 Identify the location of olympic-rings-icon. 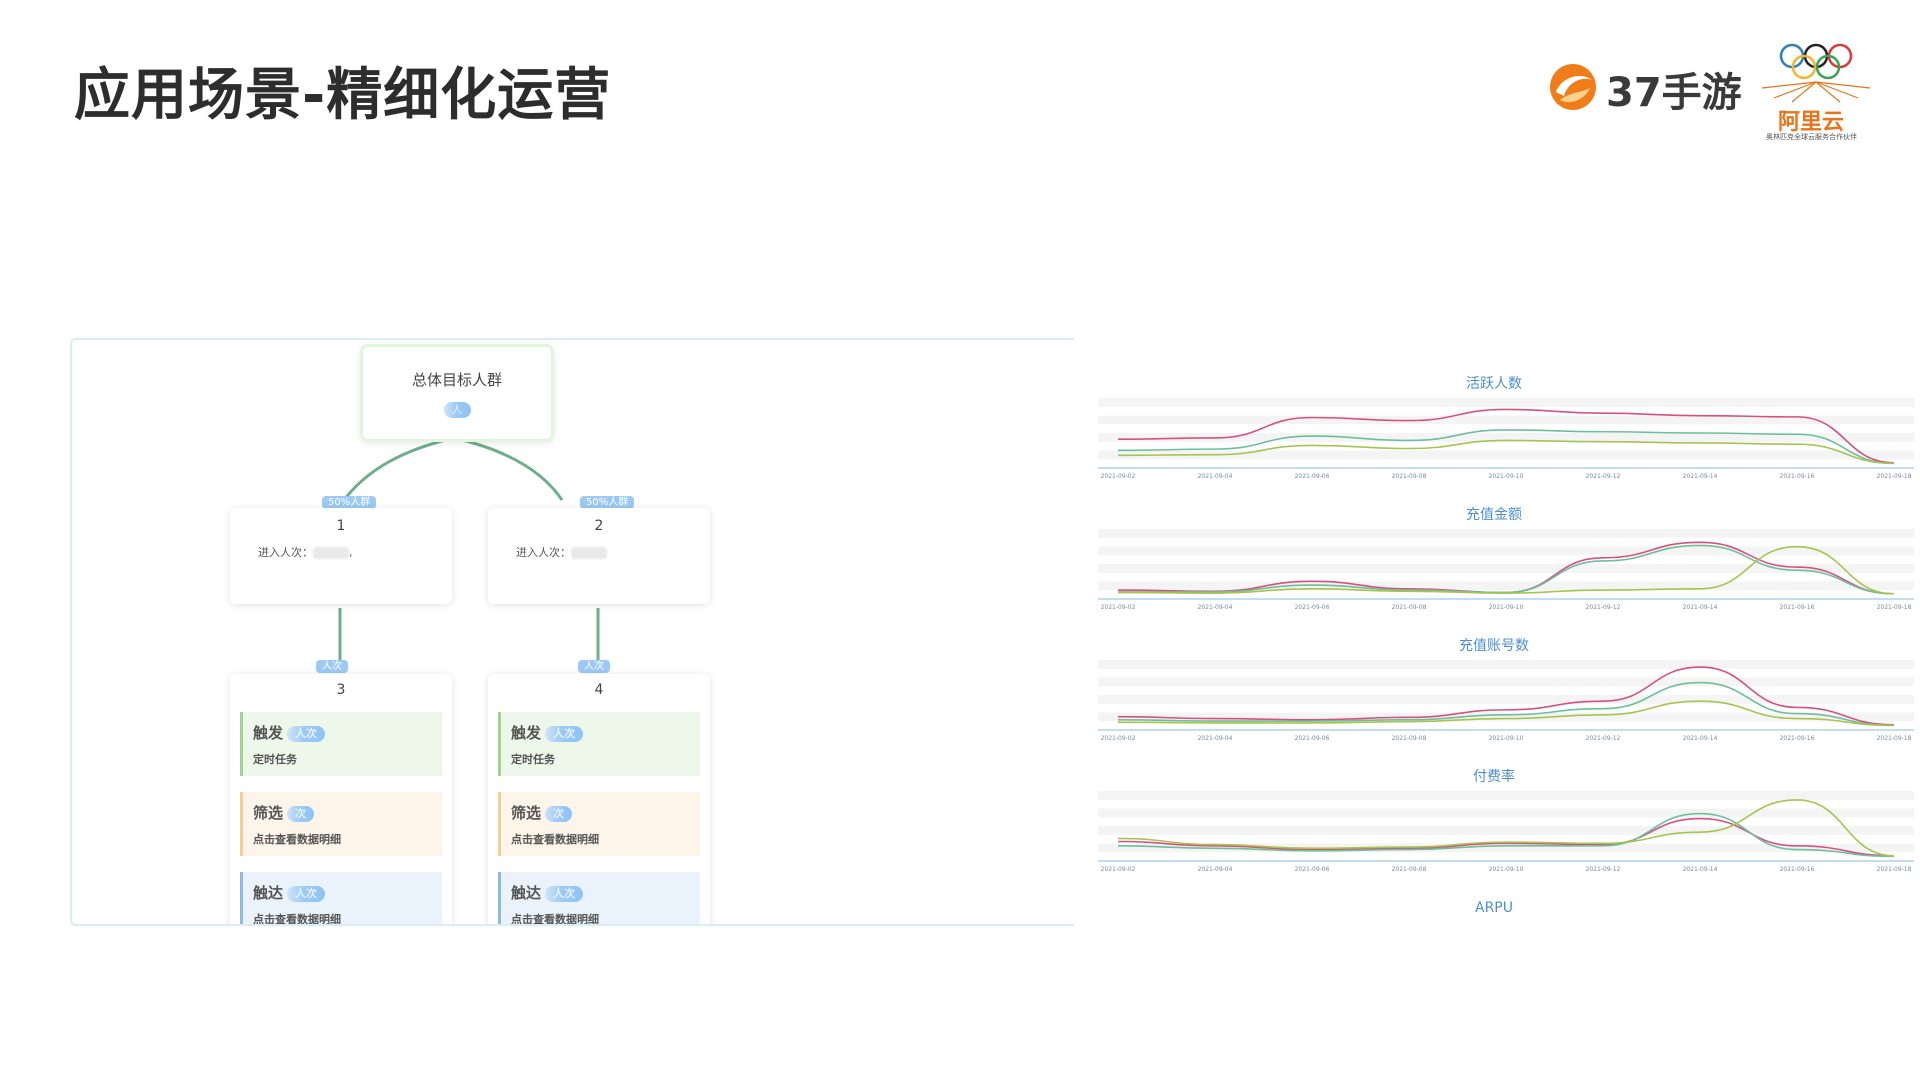
(1816, 73).